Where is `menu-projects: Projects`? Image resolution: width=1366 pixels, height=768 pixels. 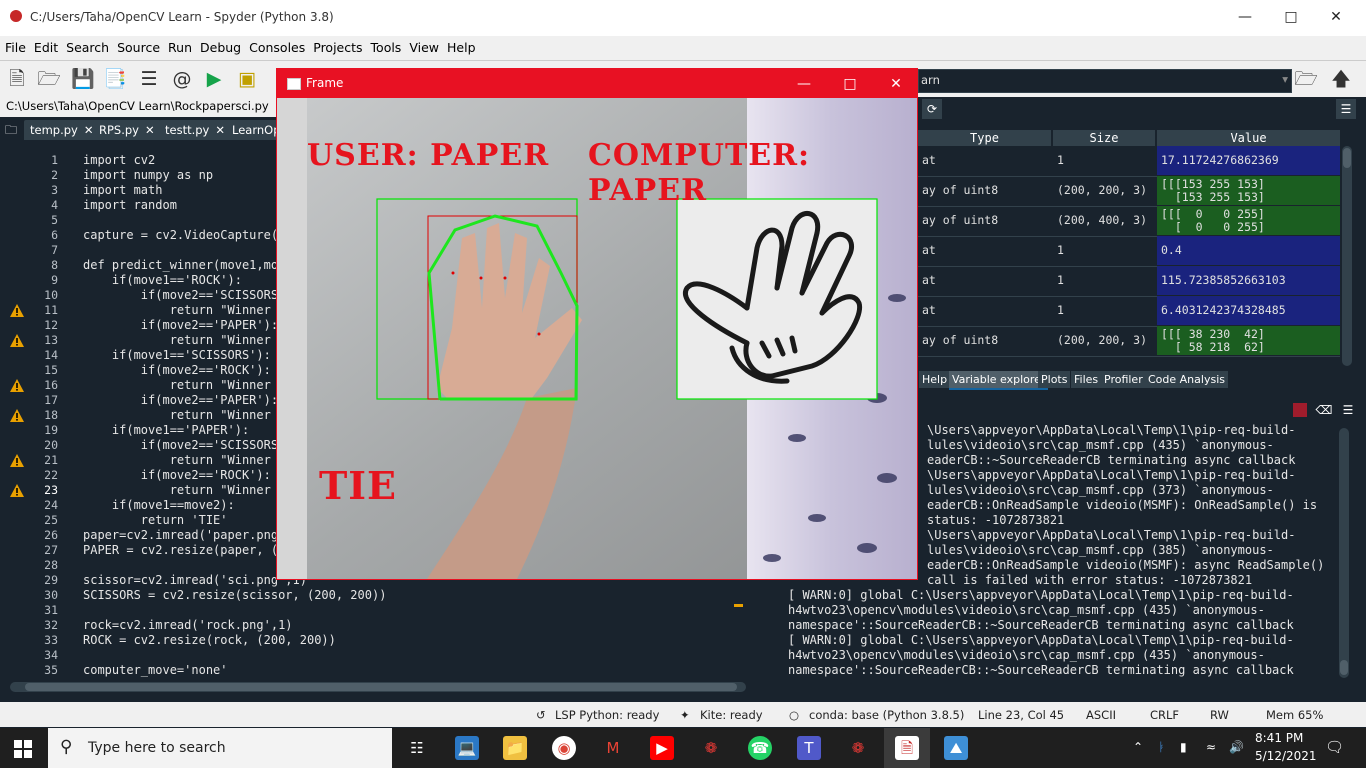 menu-projects: Projects is located at coordinates (336, 45).